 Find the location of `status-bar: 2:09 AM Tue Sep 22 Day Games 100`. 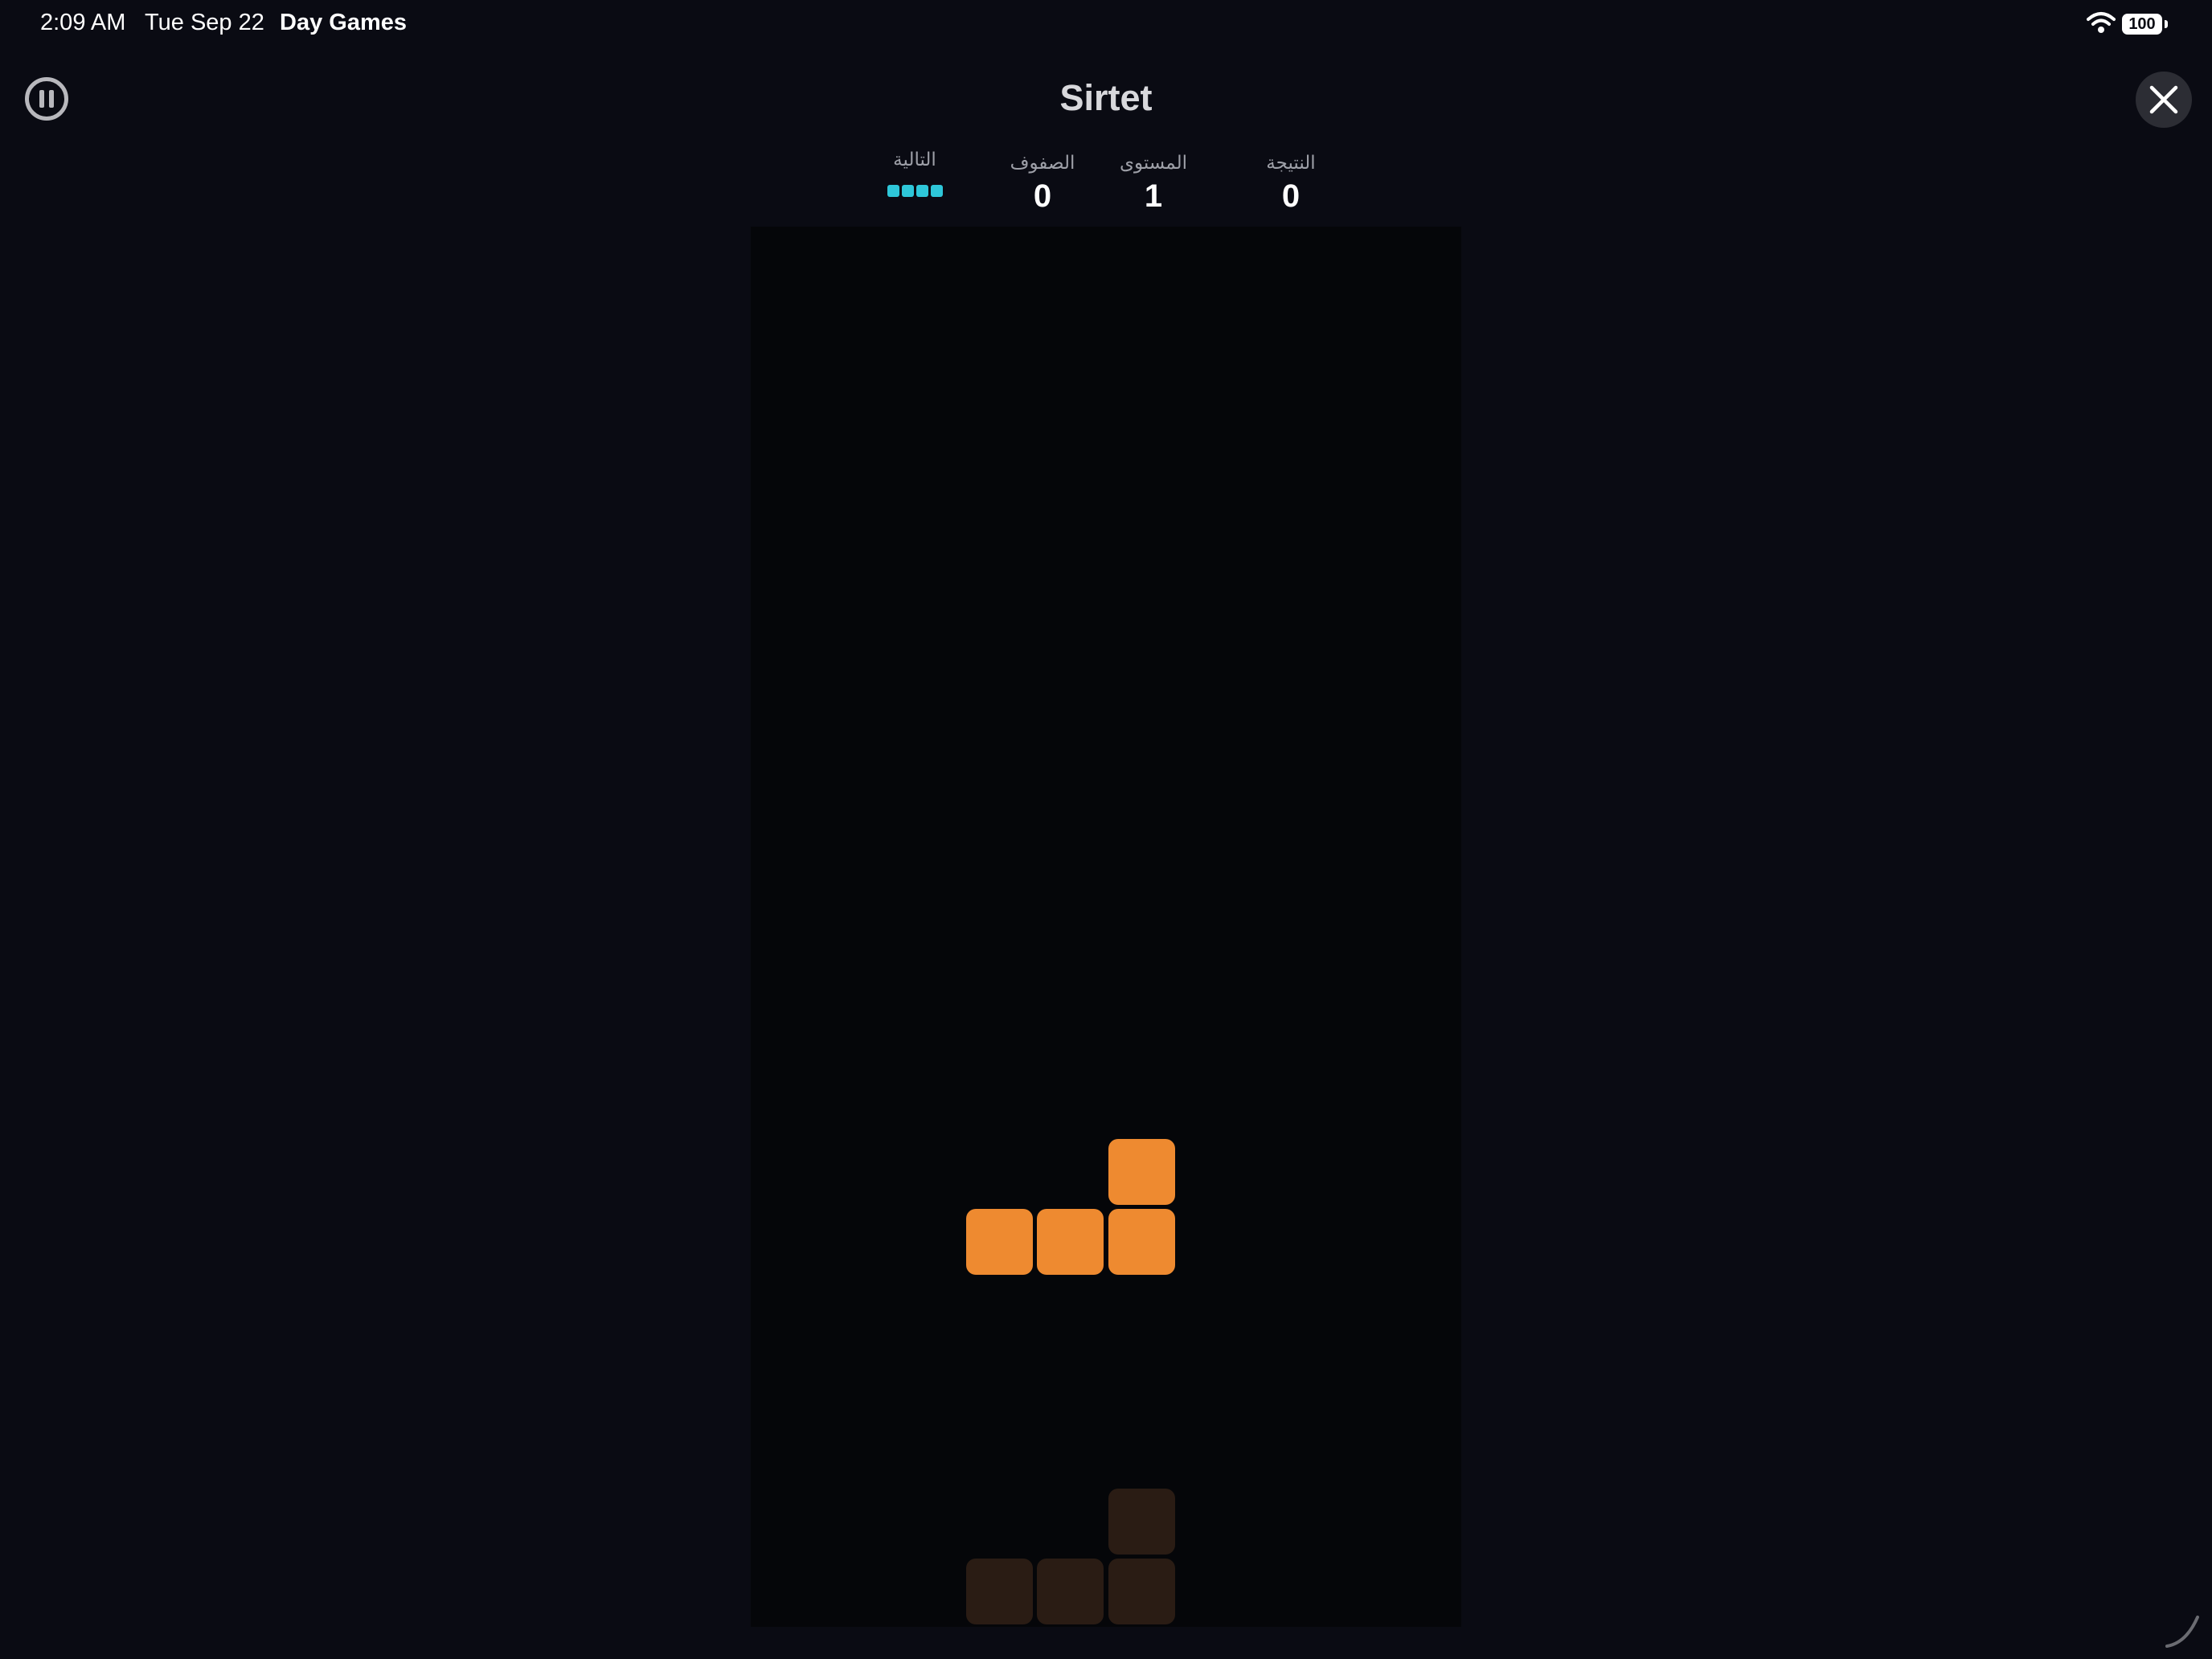

status-bar: 2:09 AM Tue Sep 22 Day Games 100 is located at coordinates (1106, 25).